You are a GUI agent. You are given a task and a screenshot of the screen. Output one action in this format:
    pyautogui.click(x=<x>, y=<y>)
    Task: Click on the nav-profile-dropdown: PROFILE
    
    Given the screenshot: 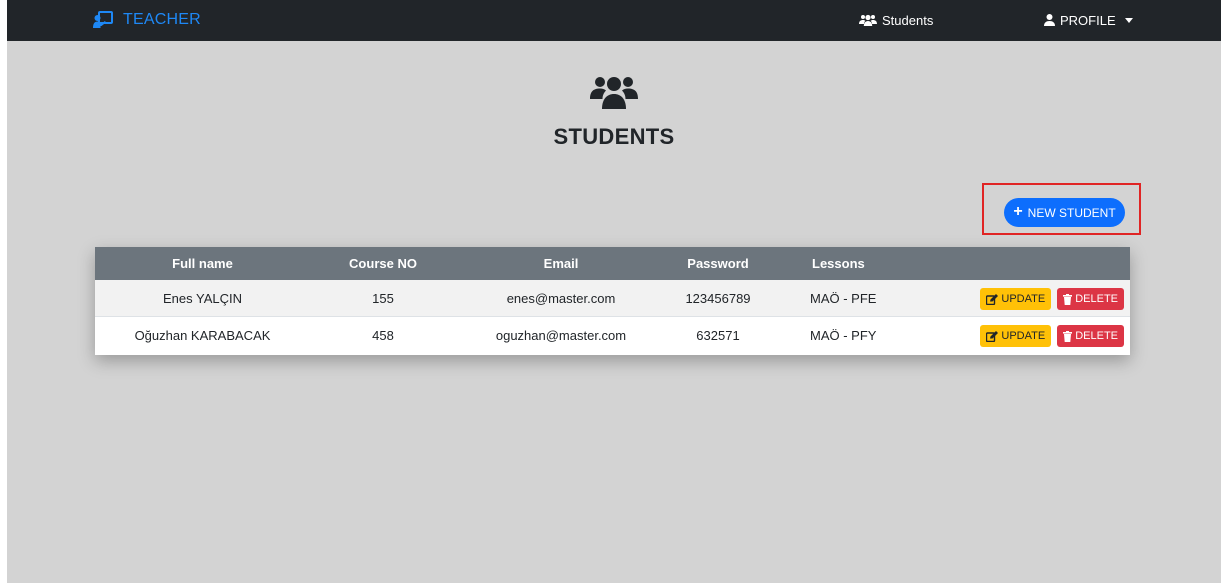 What is the action you would take?
    pyautogui.click(x=1088, y=20)
    